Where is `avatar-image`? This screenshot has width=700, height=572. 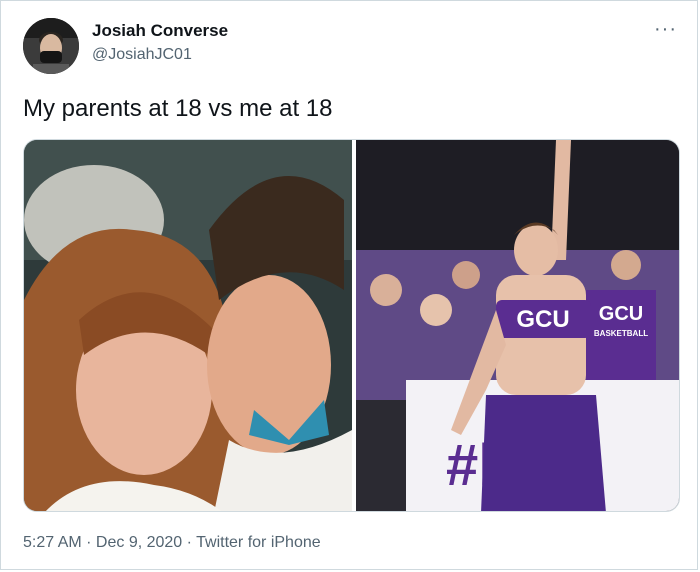
avatar-image is located at coordinates (51, 46).